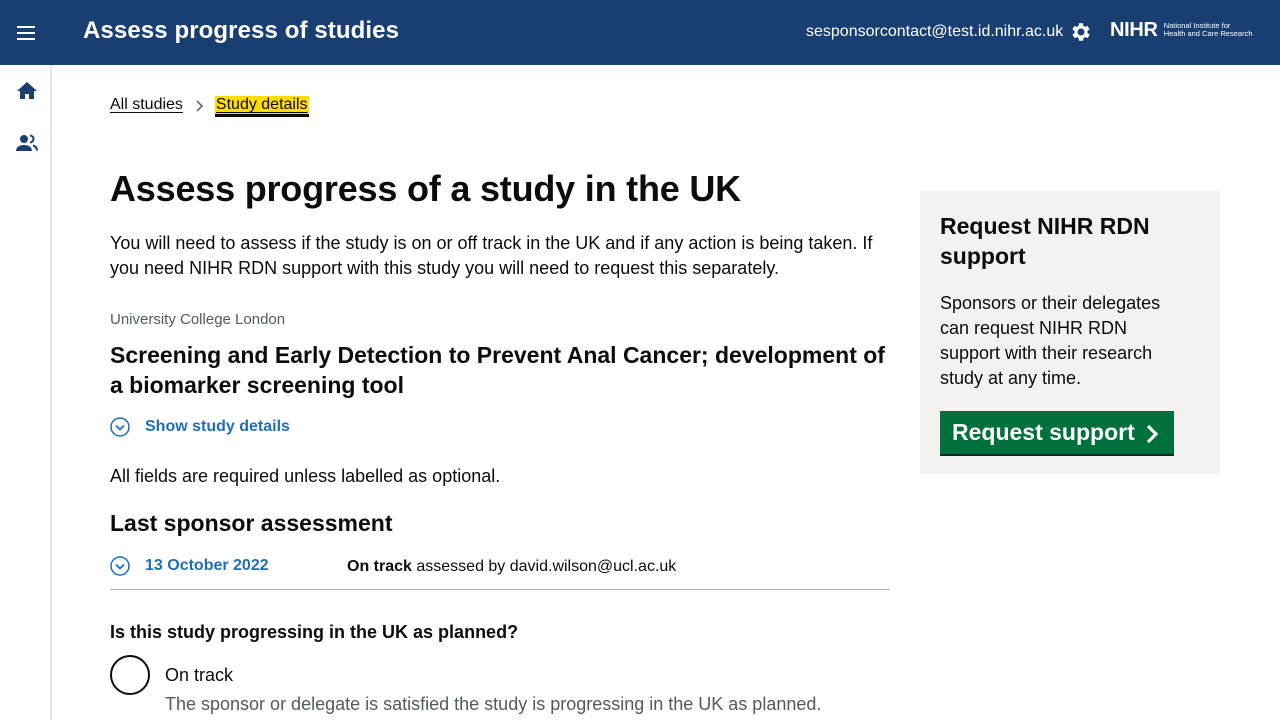 The width and height of the screenshot is (1280, 720). I want to click on home-icon, so click(27, 91).